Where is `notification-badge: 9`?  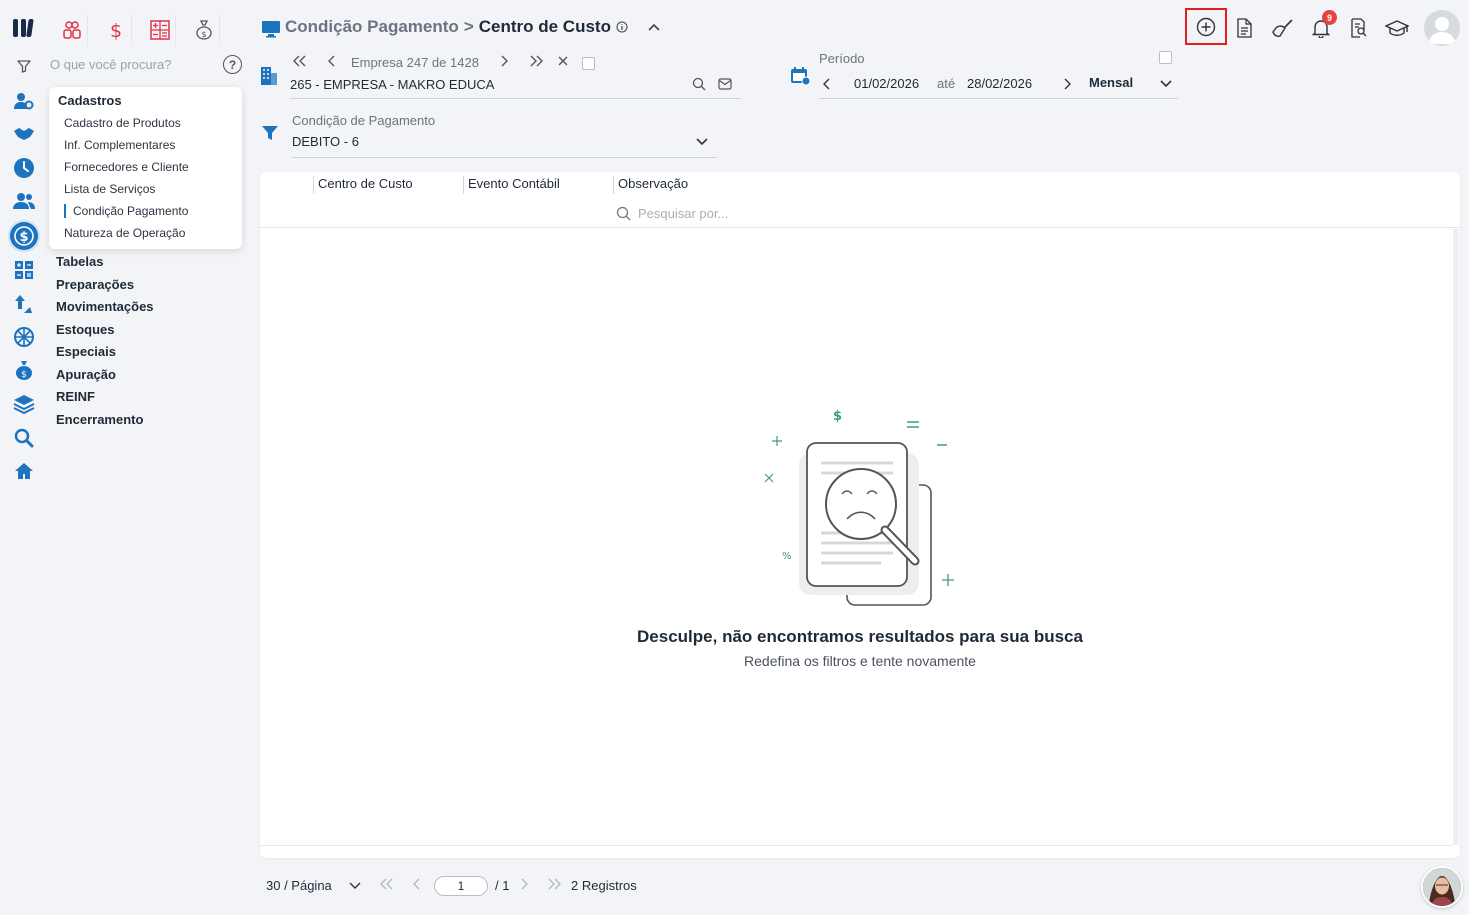 notification-badge: 9 is located at coordinates (1329, 17).